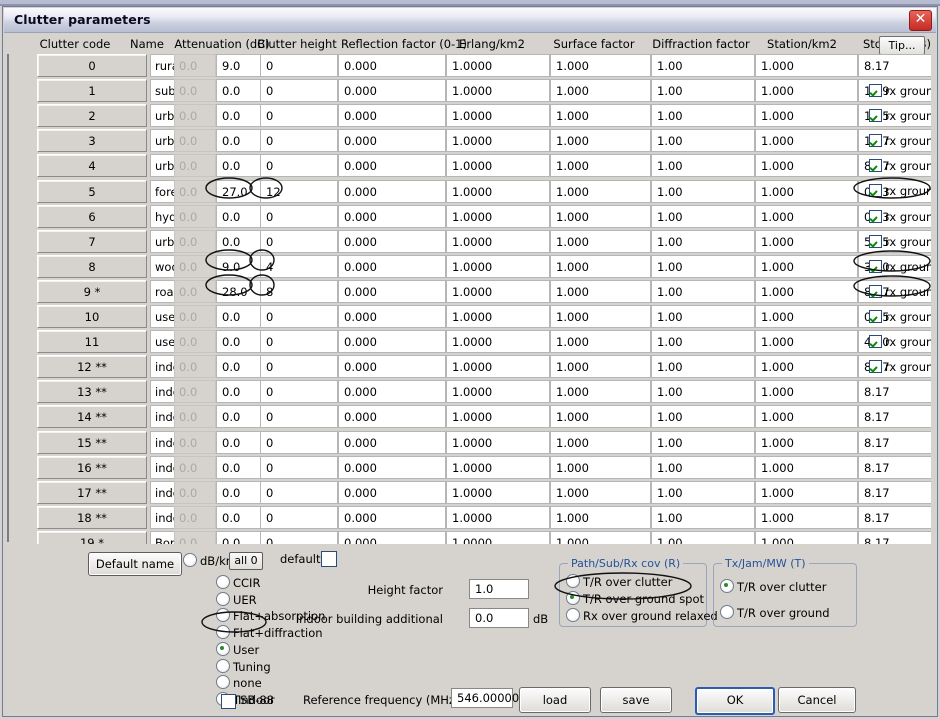  Describe the element at coordinates (299, 191) in the screenshot. I see `cell-height: 12` at that location.